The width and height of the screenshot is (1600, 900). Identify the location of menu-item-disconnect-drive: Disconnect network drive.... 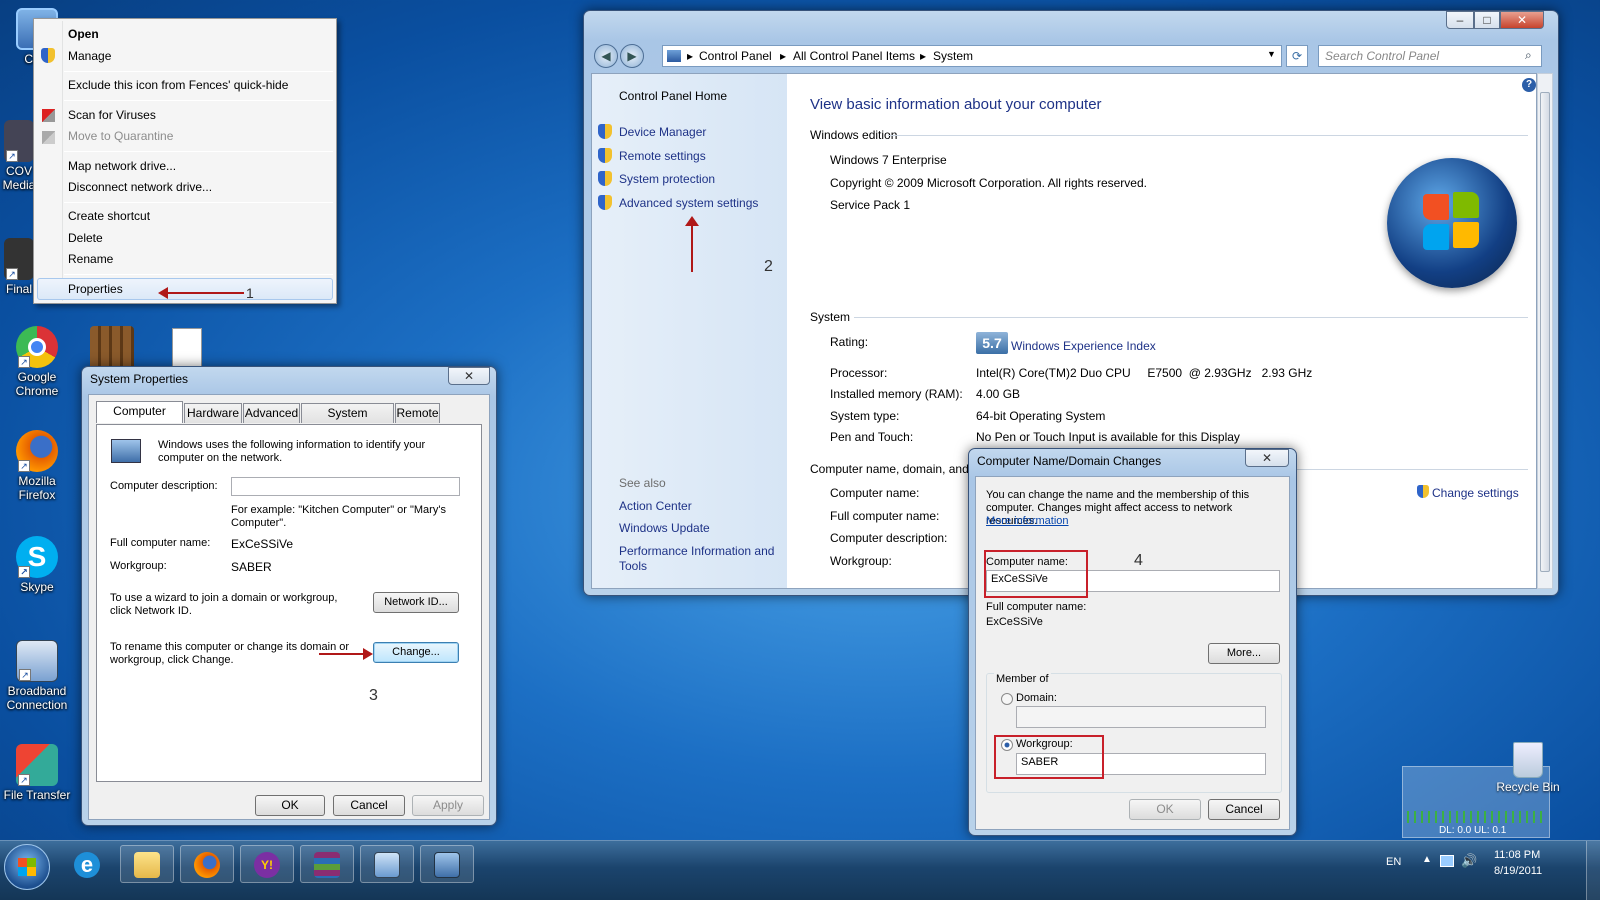
(140, 187).